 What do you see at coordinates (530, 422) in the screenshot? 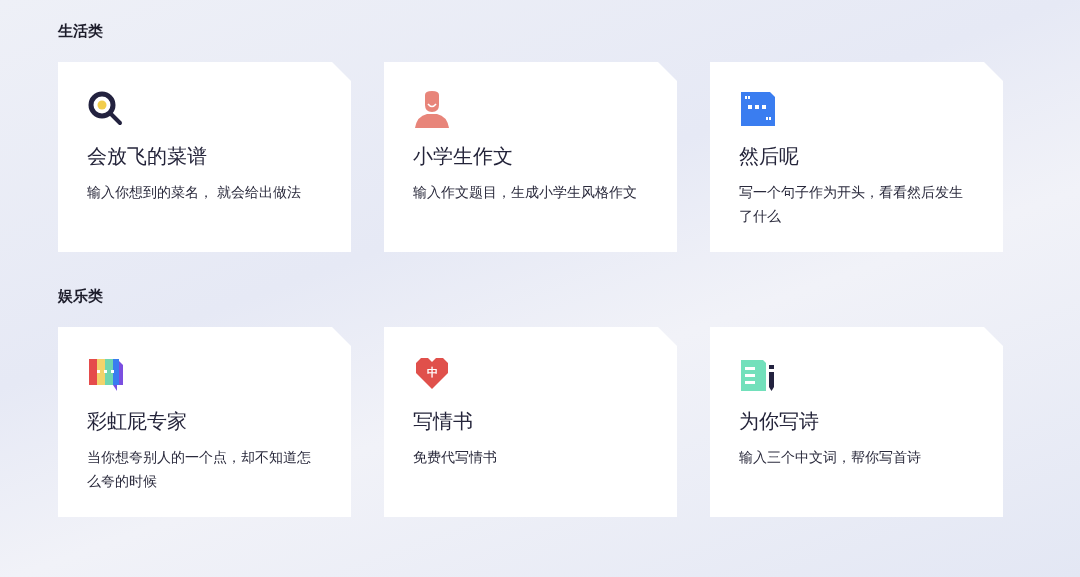
I see `feature-card: 中 写情书 免费代写情书` at bounding box center [530, 422].